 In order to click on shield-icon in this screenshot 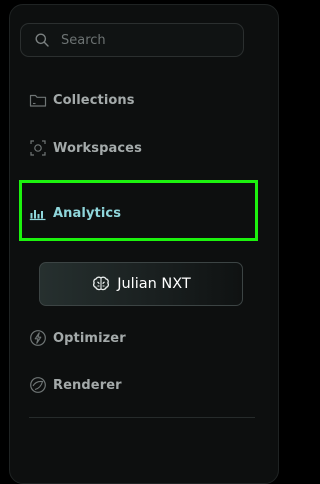, I will do `click(38, 385)`.